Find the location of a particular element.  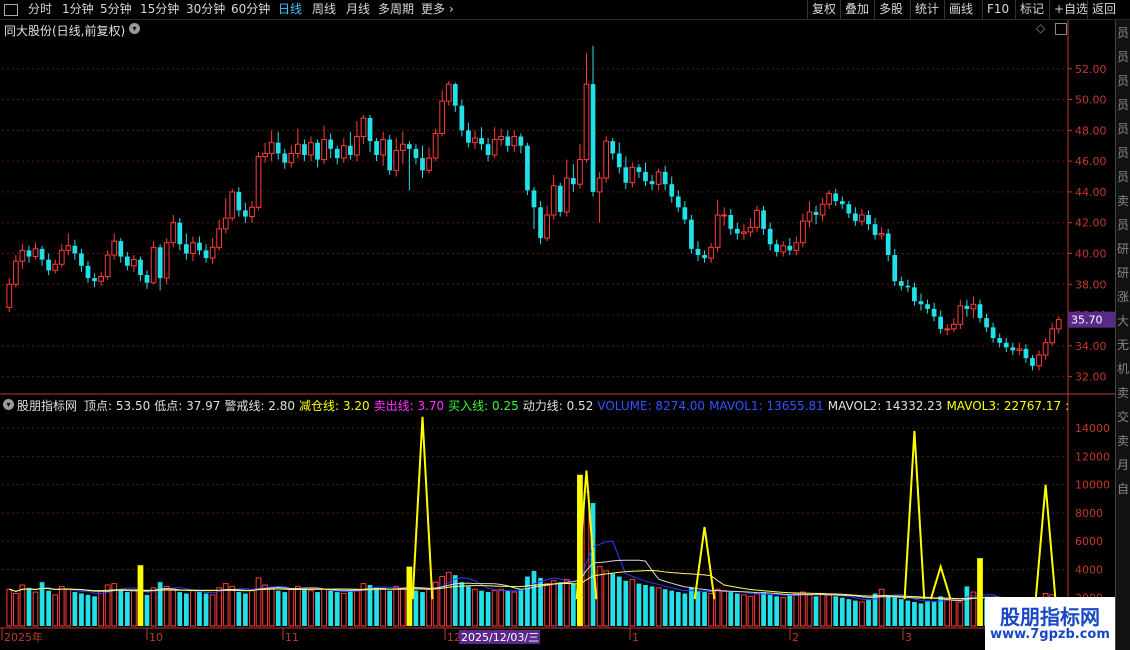

chevron-down-icon: ▾ is located at coordinates (8, 404).